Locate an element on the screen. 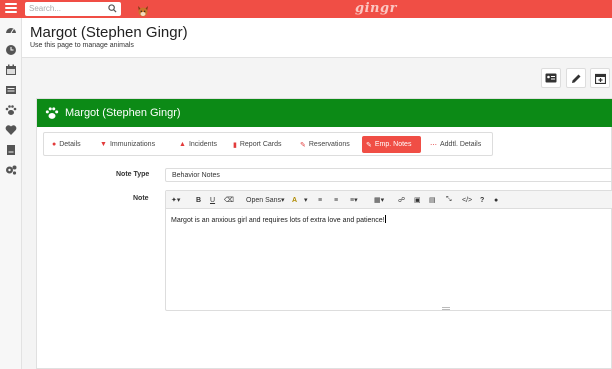 The width and height of the screenshot is (612, 369). tab-label: Reservations is located at coordinates (329, 144).